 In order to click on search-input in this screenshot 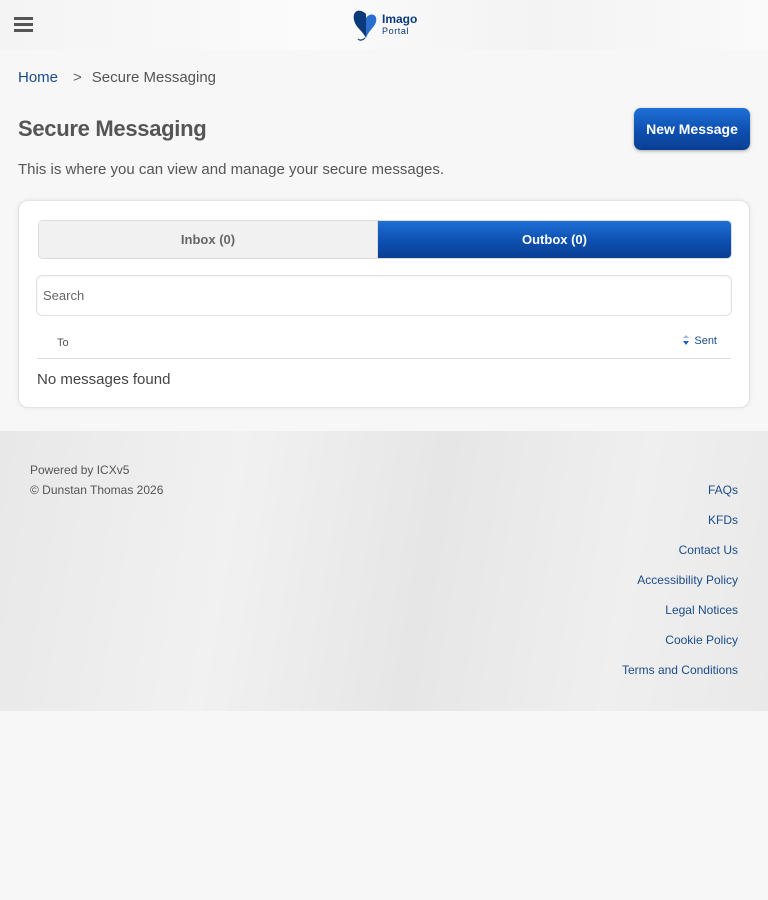, I will do `click(384, 295)`.